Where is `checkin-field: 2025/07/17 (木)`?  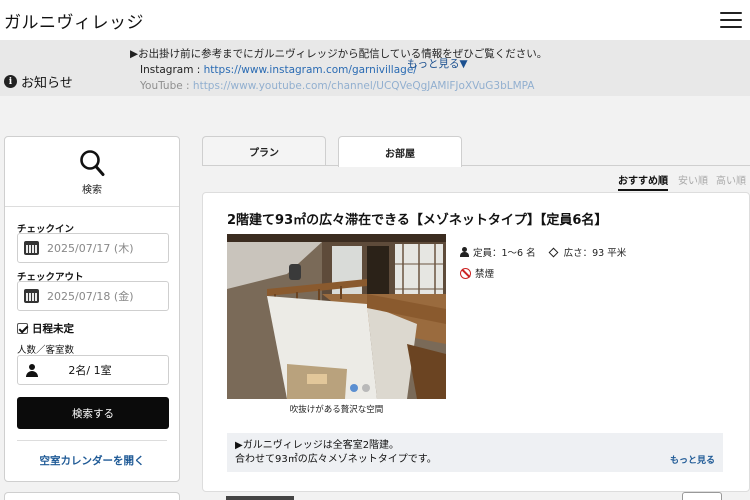 checkin-field: 2025/07/17 (木) is located at coordinates (93, 248).